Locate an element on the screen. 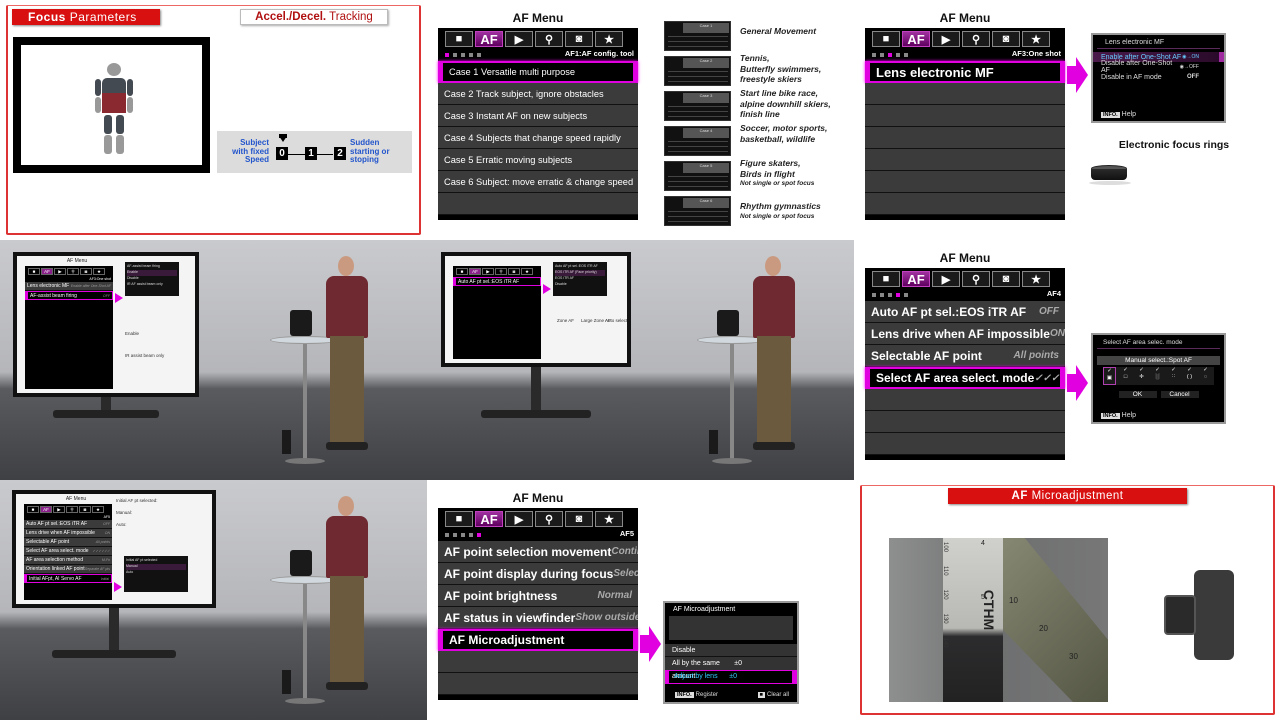 The width and height of the screenshot is (1281, 720). menu-row: Case 1 Versatile multi purpose is located at coordinates (538, 72).